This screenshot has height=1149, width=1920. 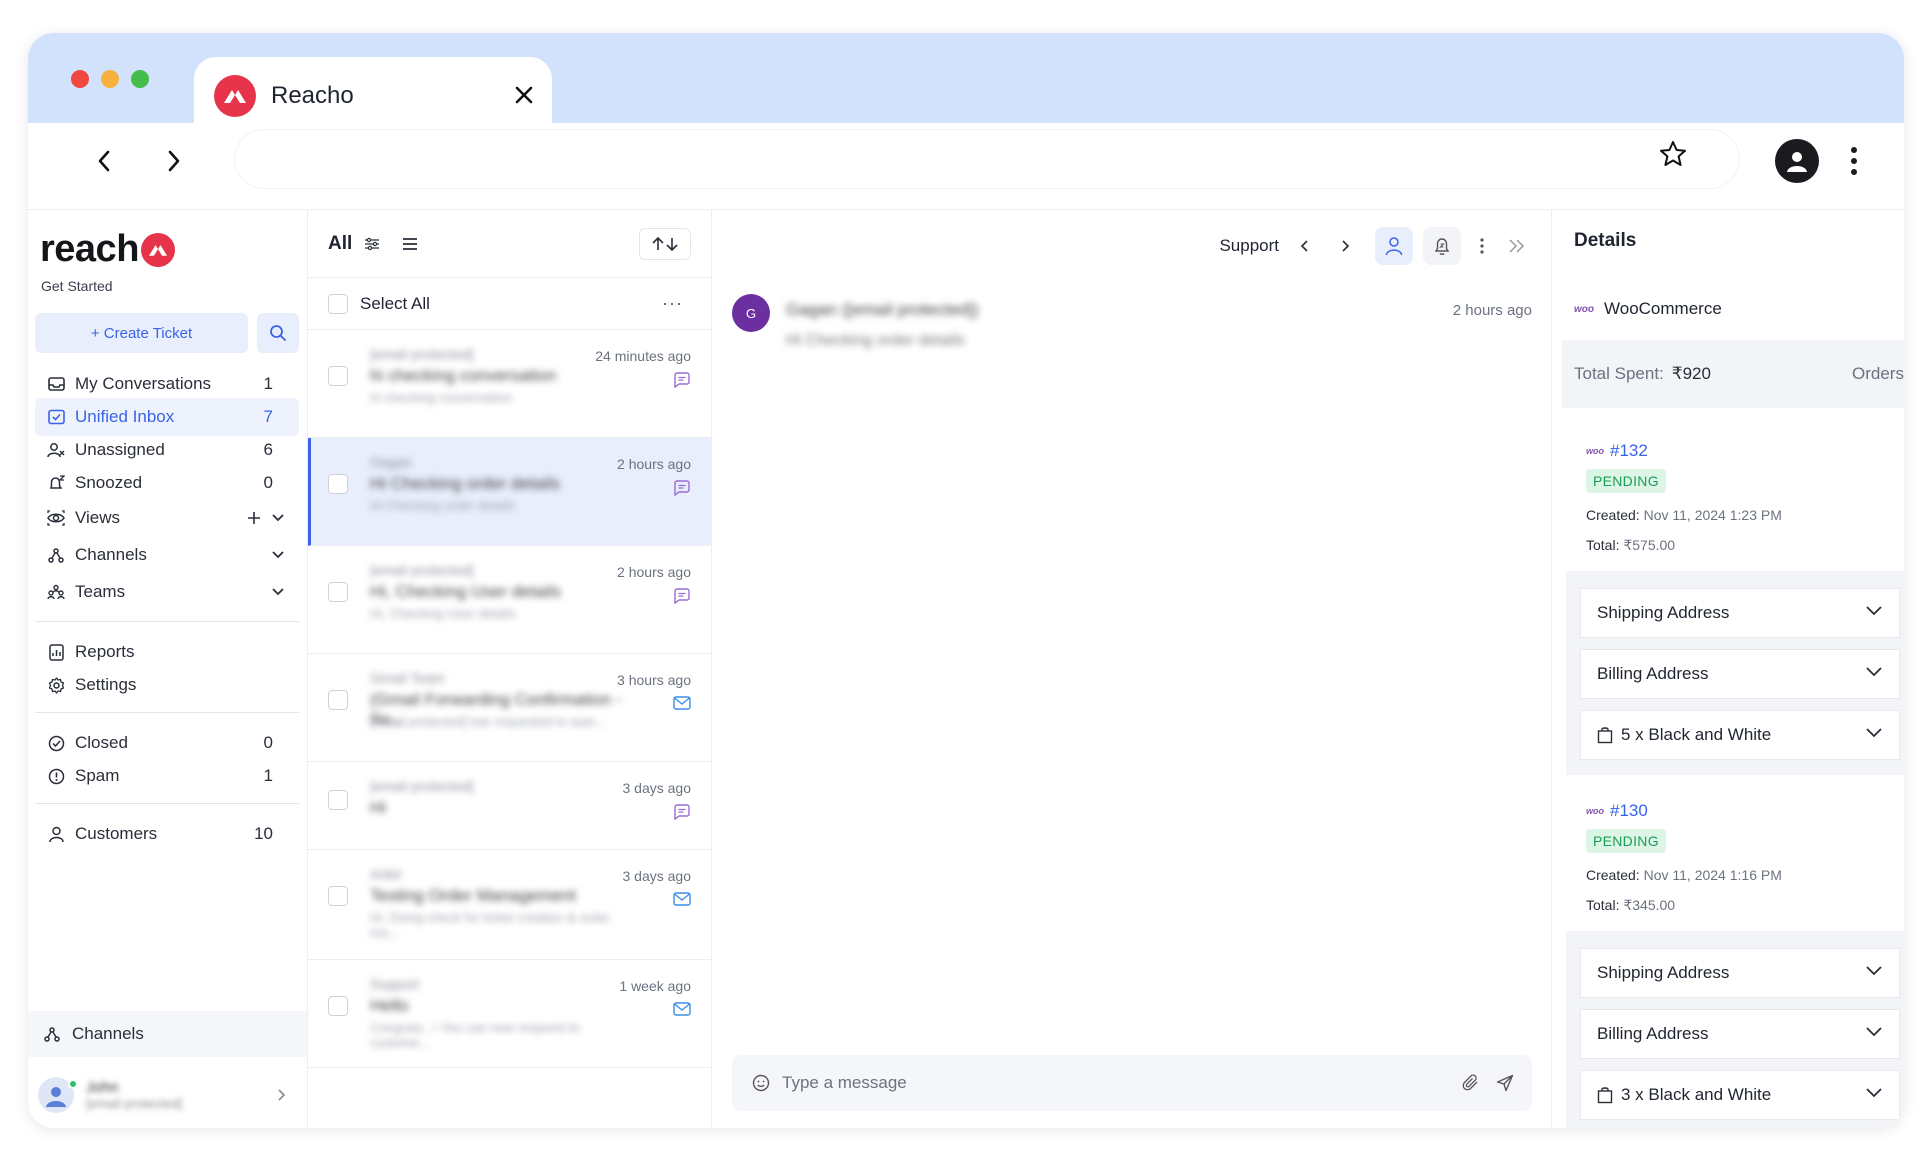 I want to click on snooze-bell-icon, so click(x=1442, y=246).